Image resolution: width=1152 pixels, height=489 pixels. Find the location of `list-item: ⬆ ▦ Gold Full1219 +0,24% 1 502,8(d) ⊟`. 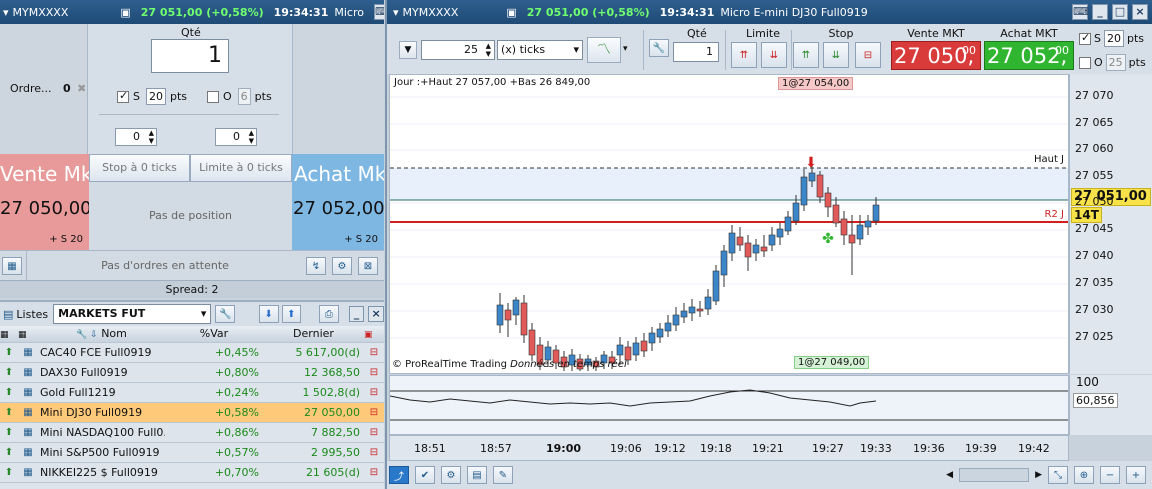

list-item: ⬆ ▦ Gold Full1219 +0,24% 1 502,8(d) ⊟ is located at coordinates (192, 392).